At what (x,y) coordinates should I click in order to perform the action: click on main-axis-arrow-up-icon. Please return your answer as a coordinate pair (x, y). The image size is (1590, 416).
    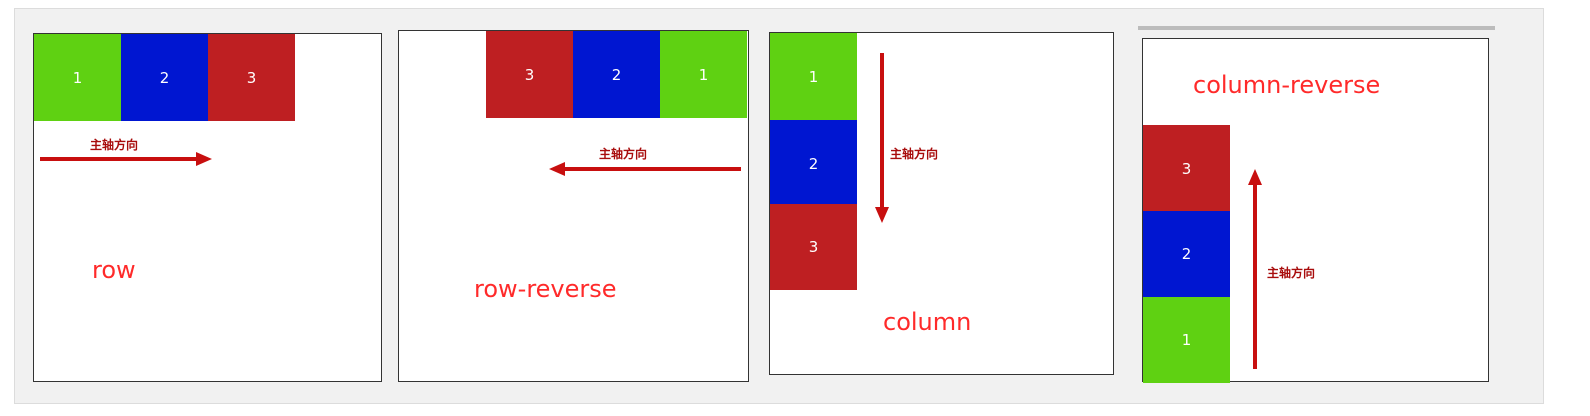
    Looking at the image, I should click on (1255, 269).